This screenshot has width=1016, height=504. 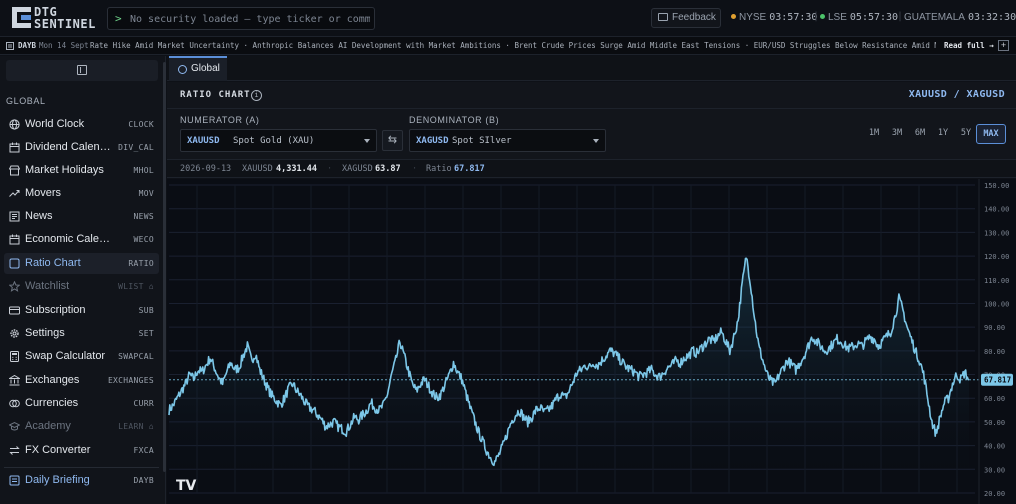 What do you see at coordinates (220, 120) in the screenshot?
I see `numerator-label: NUMERATOR (A)` at bounding box center [220, 120].